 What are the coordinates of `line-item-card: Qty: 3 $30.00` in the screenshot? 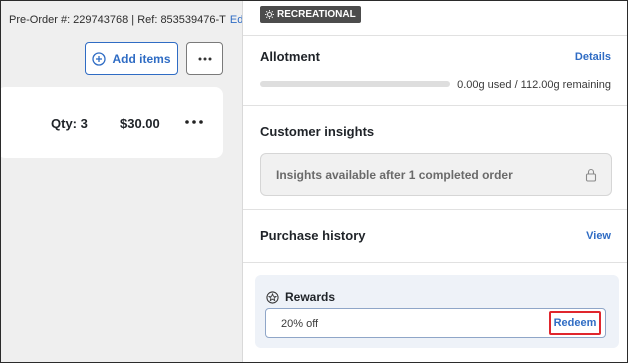 It's located at (112, 122).